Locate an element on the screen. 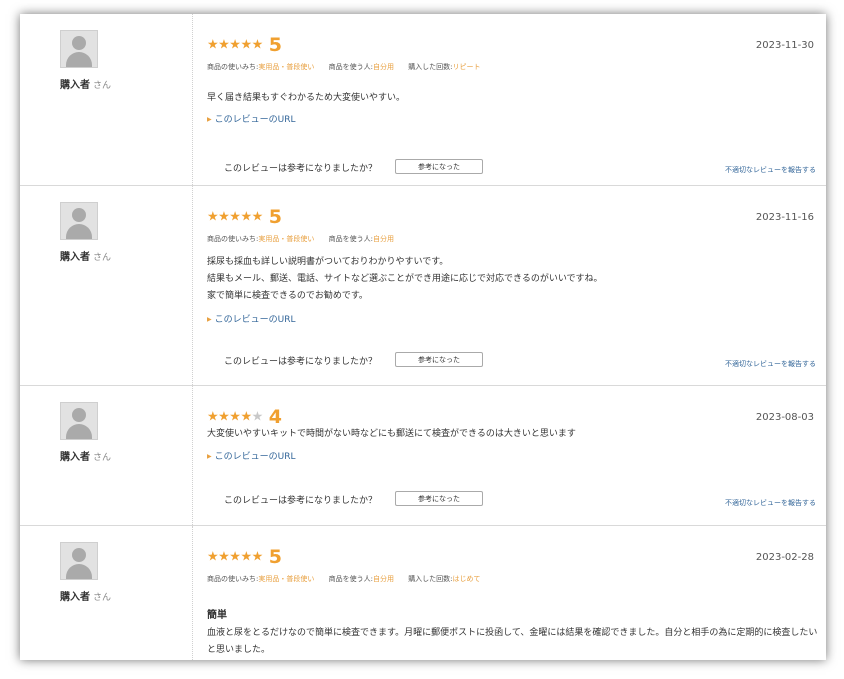 This screenshot has width=844, height=679. rating-row: ★★★★★ 4 is located at coordinates (245, 417).